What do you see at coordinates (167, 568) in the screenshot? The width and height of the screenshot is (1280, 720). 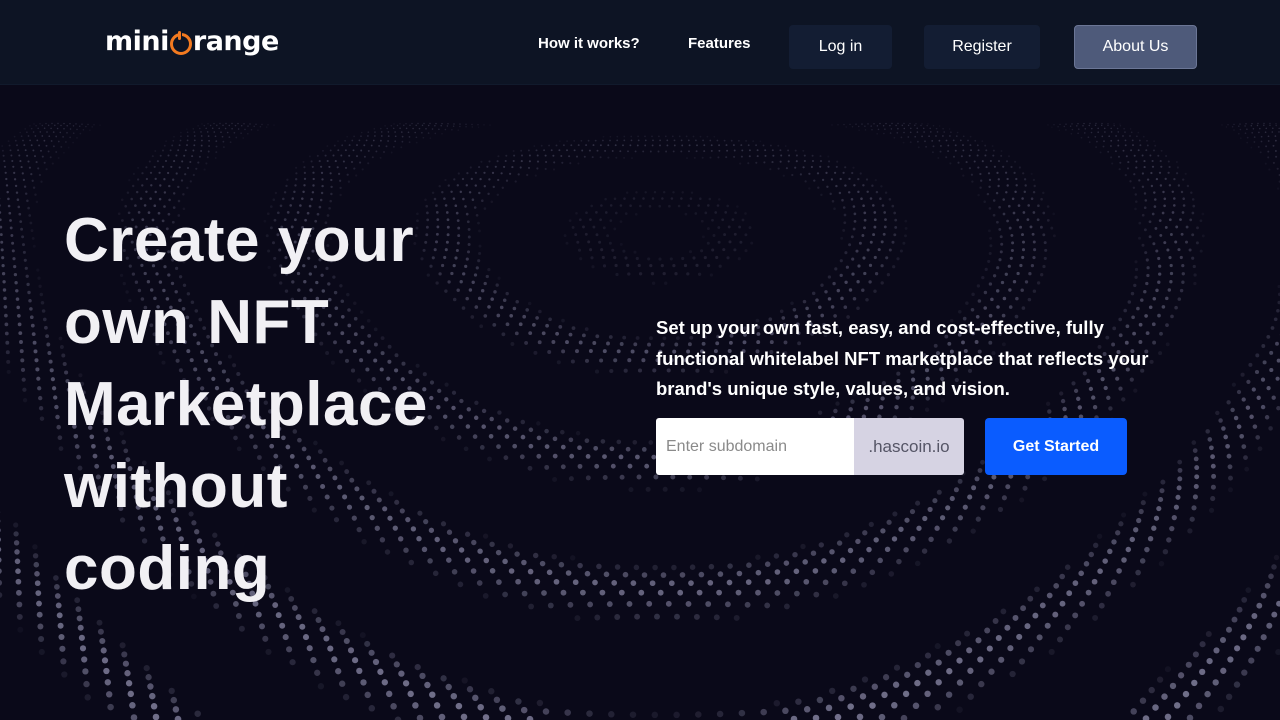 I see `headline-line: coding` at bounding box center [167, 568].